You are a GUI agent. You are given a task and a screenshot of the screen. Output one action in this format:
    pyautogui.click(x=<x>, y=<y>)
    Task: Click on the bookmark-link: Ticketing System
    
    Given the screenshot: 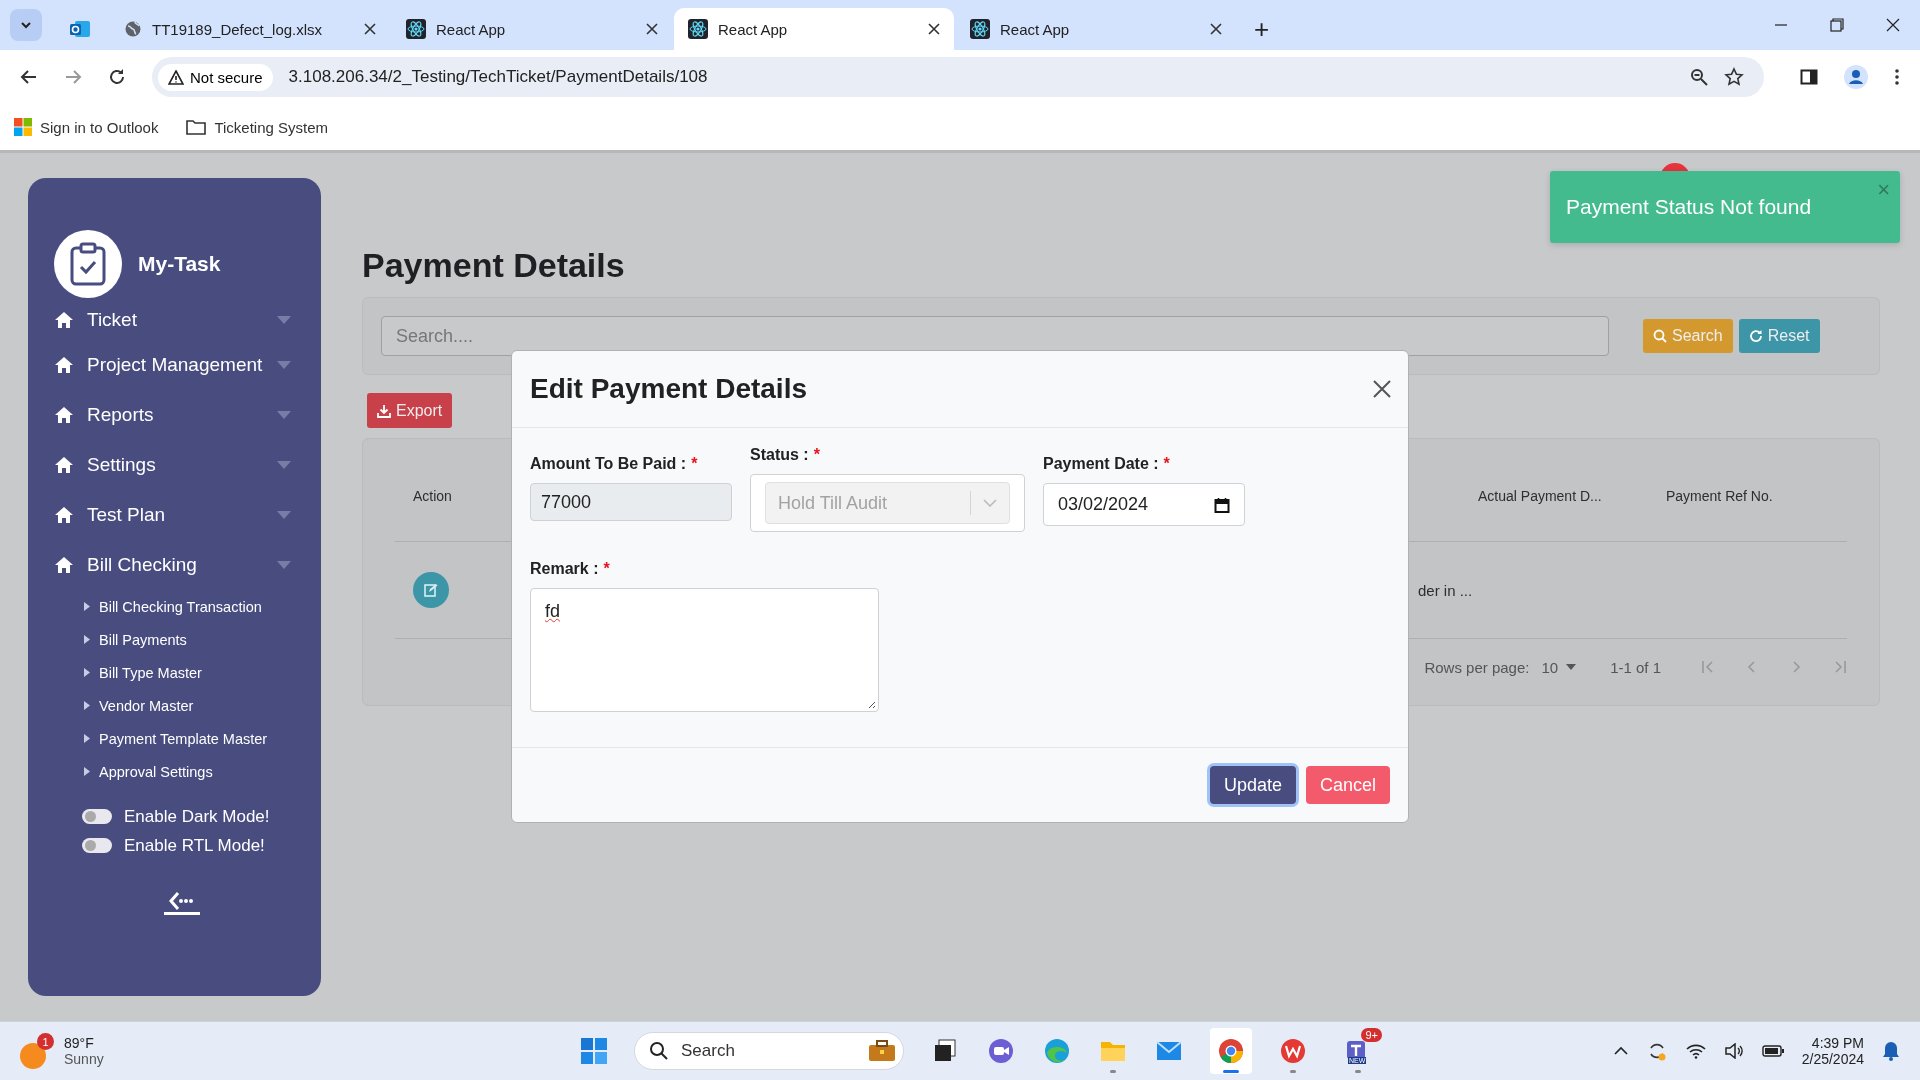 What is the action you would take?
    pyautogui.click(x=257, y=127)
    